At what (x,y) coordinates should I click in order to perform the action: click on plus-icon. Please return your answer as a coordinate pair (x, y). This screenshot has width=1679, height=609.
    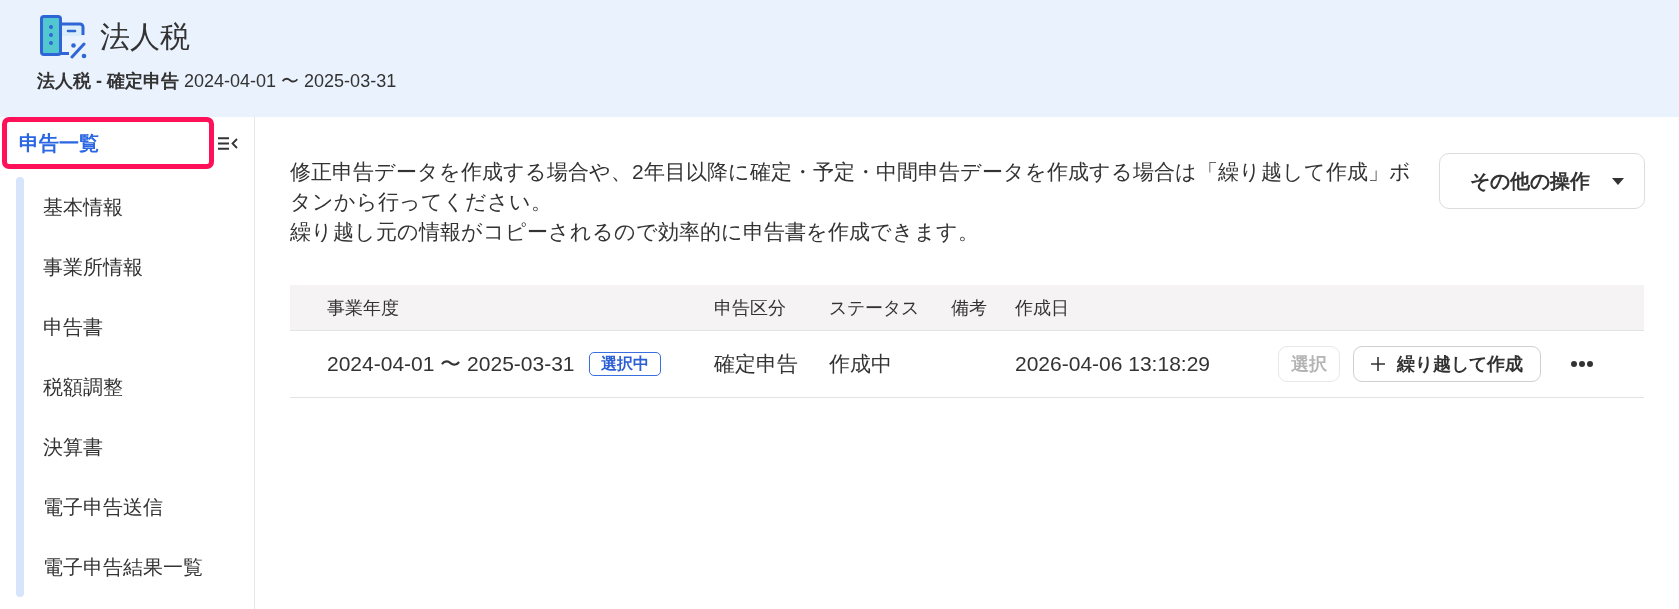
    Looking at the image, I should click on (1378, 364).